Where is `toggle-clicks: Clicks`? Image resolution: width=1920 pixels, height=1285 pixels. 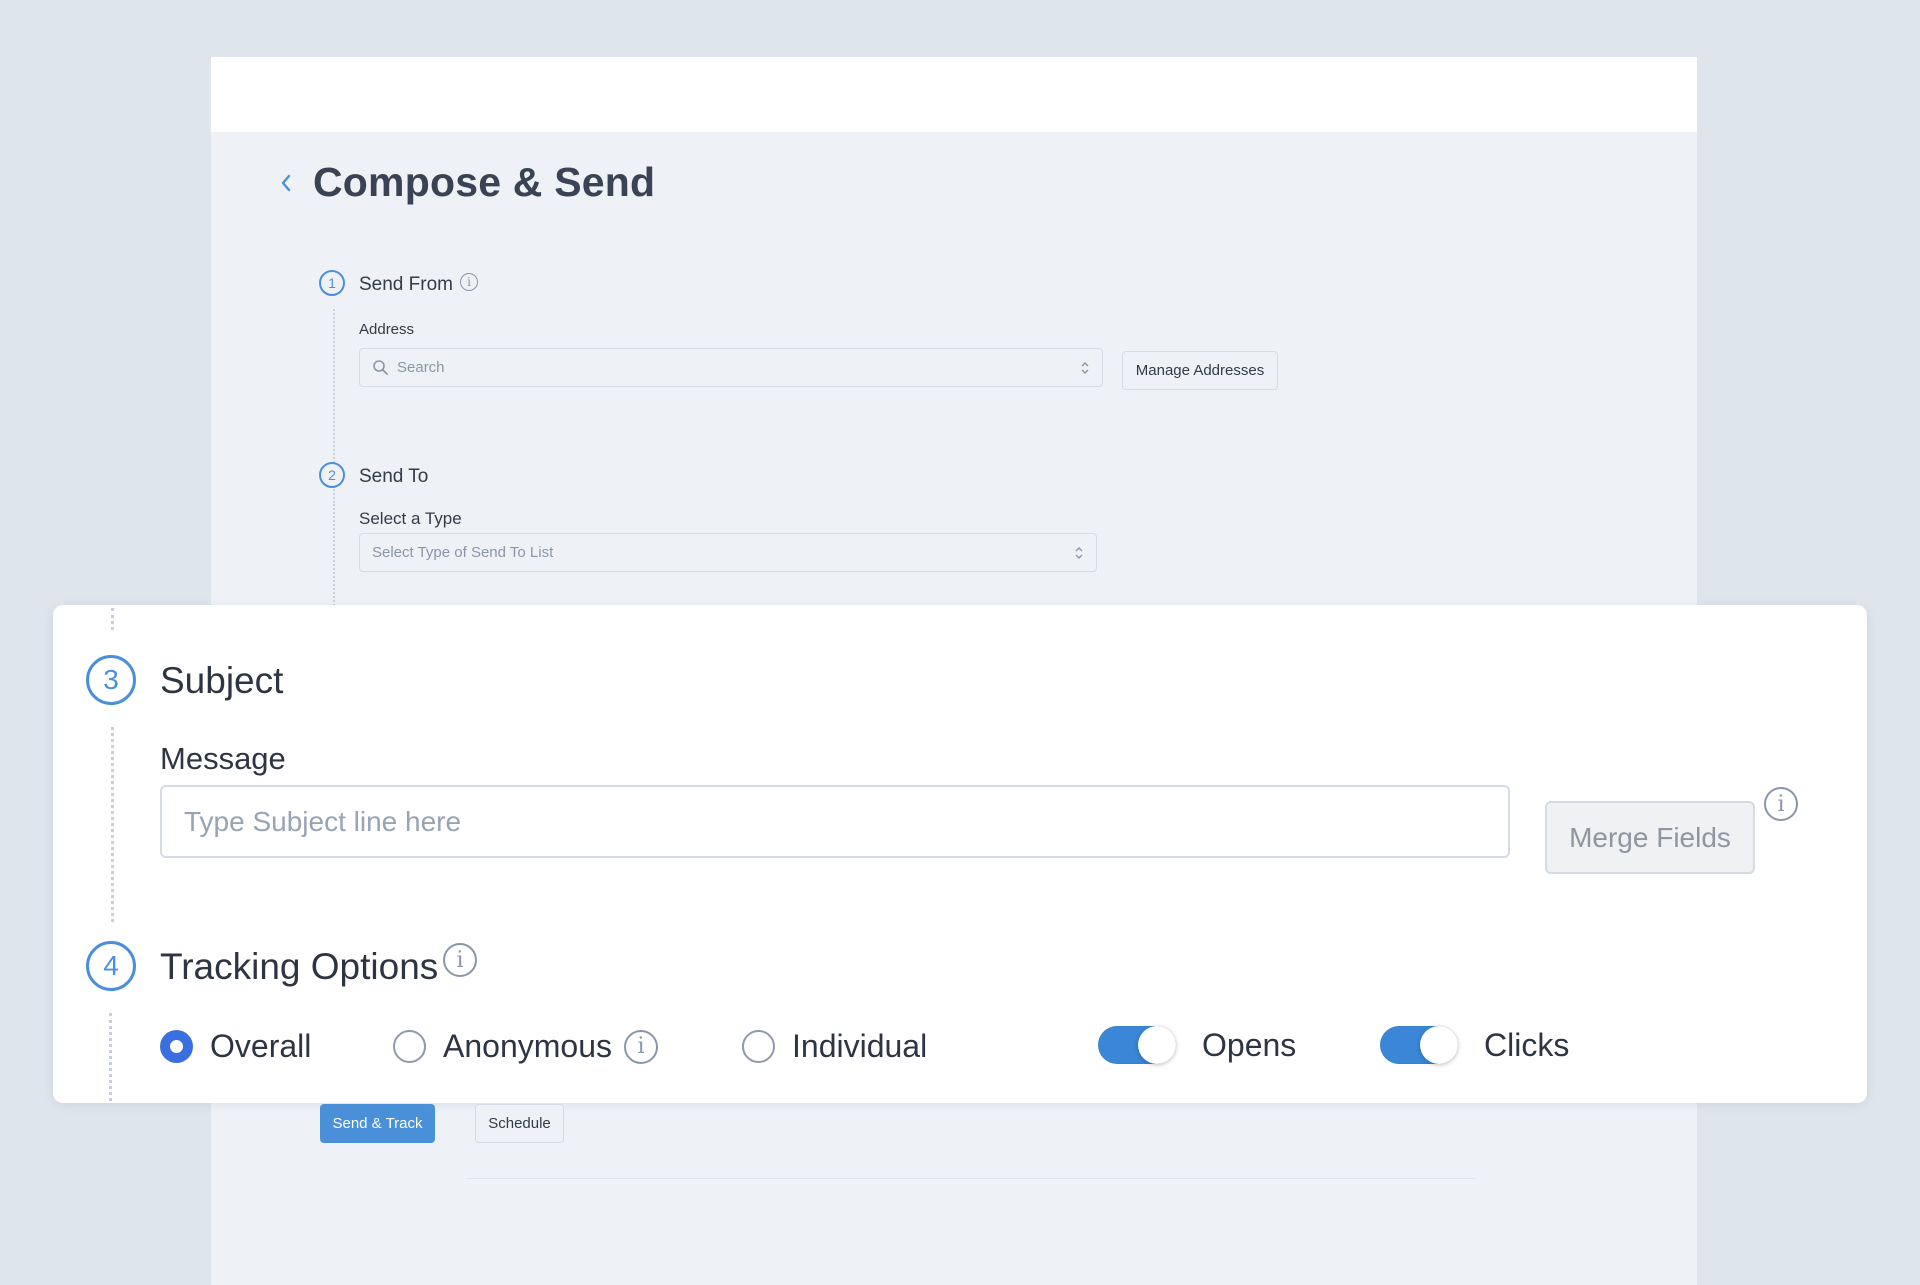
toggle-clicks: Clicks is located at coordinates (1474, 1045).